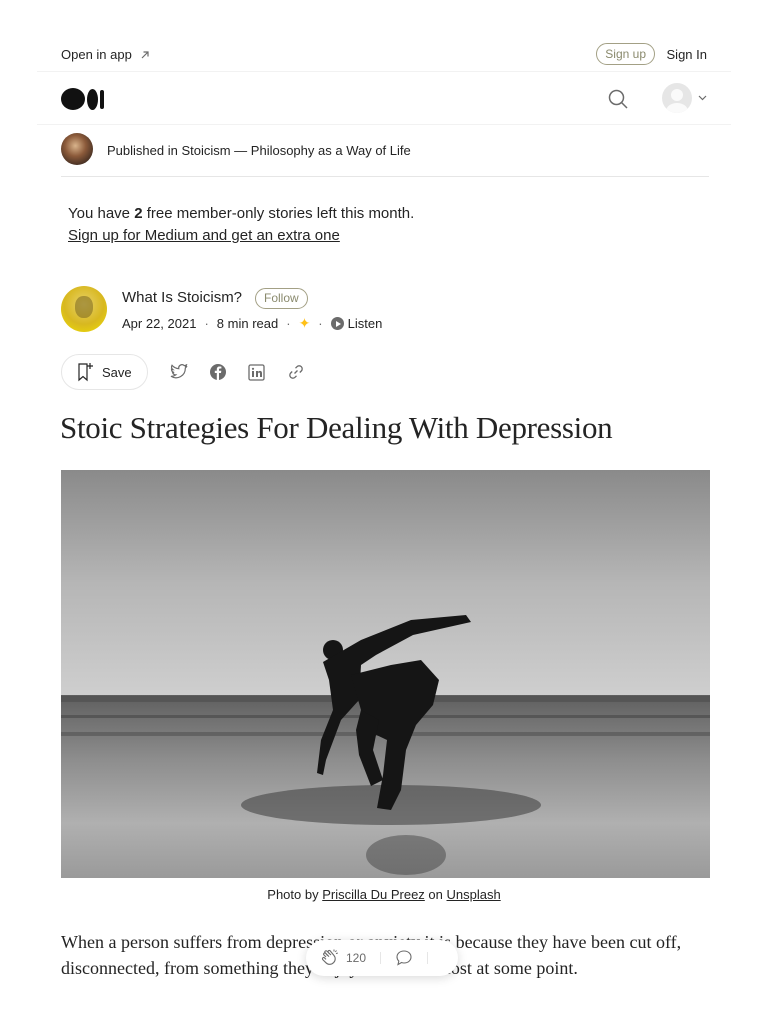 The width and height of the screenshot is (768, 1024). Describe the element at coordinates (618, 99) in the screenshot. I see `search-icon` at that location.